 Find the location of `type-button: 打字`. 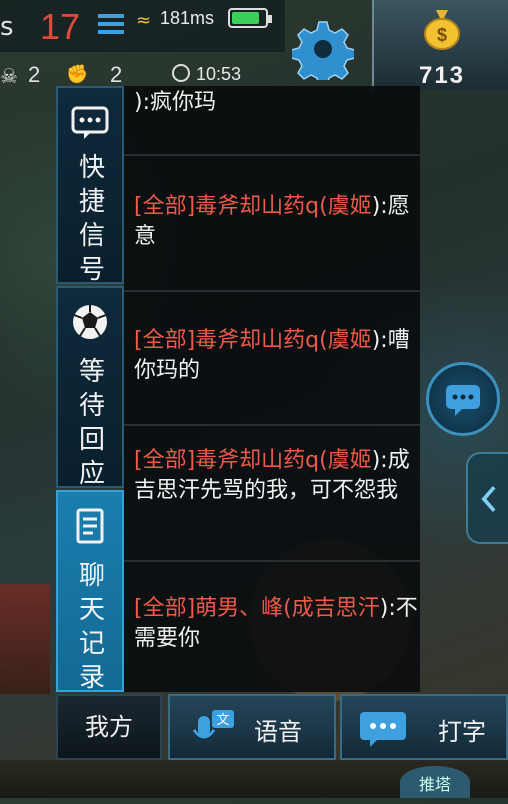

type-button: 打字 is located at coordinates (424, 727).